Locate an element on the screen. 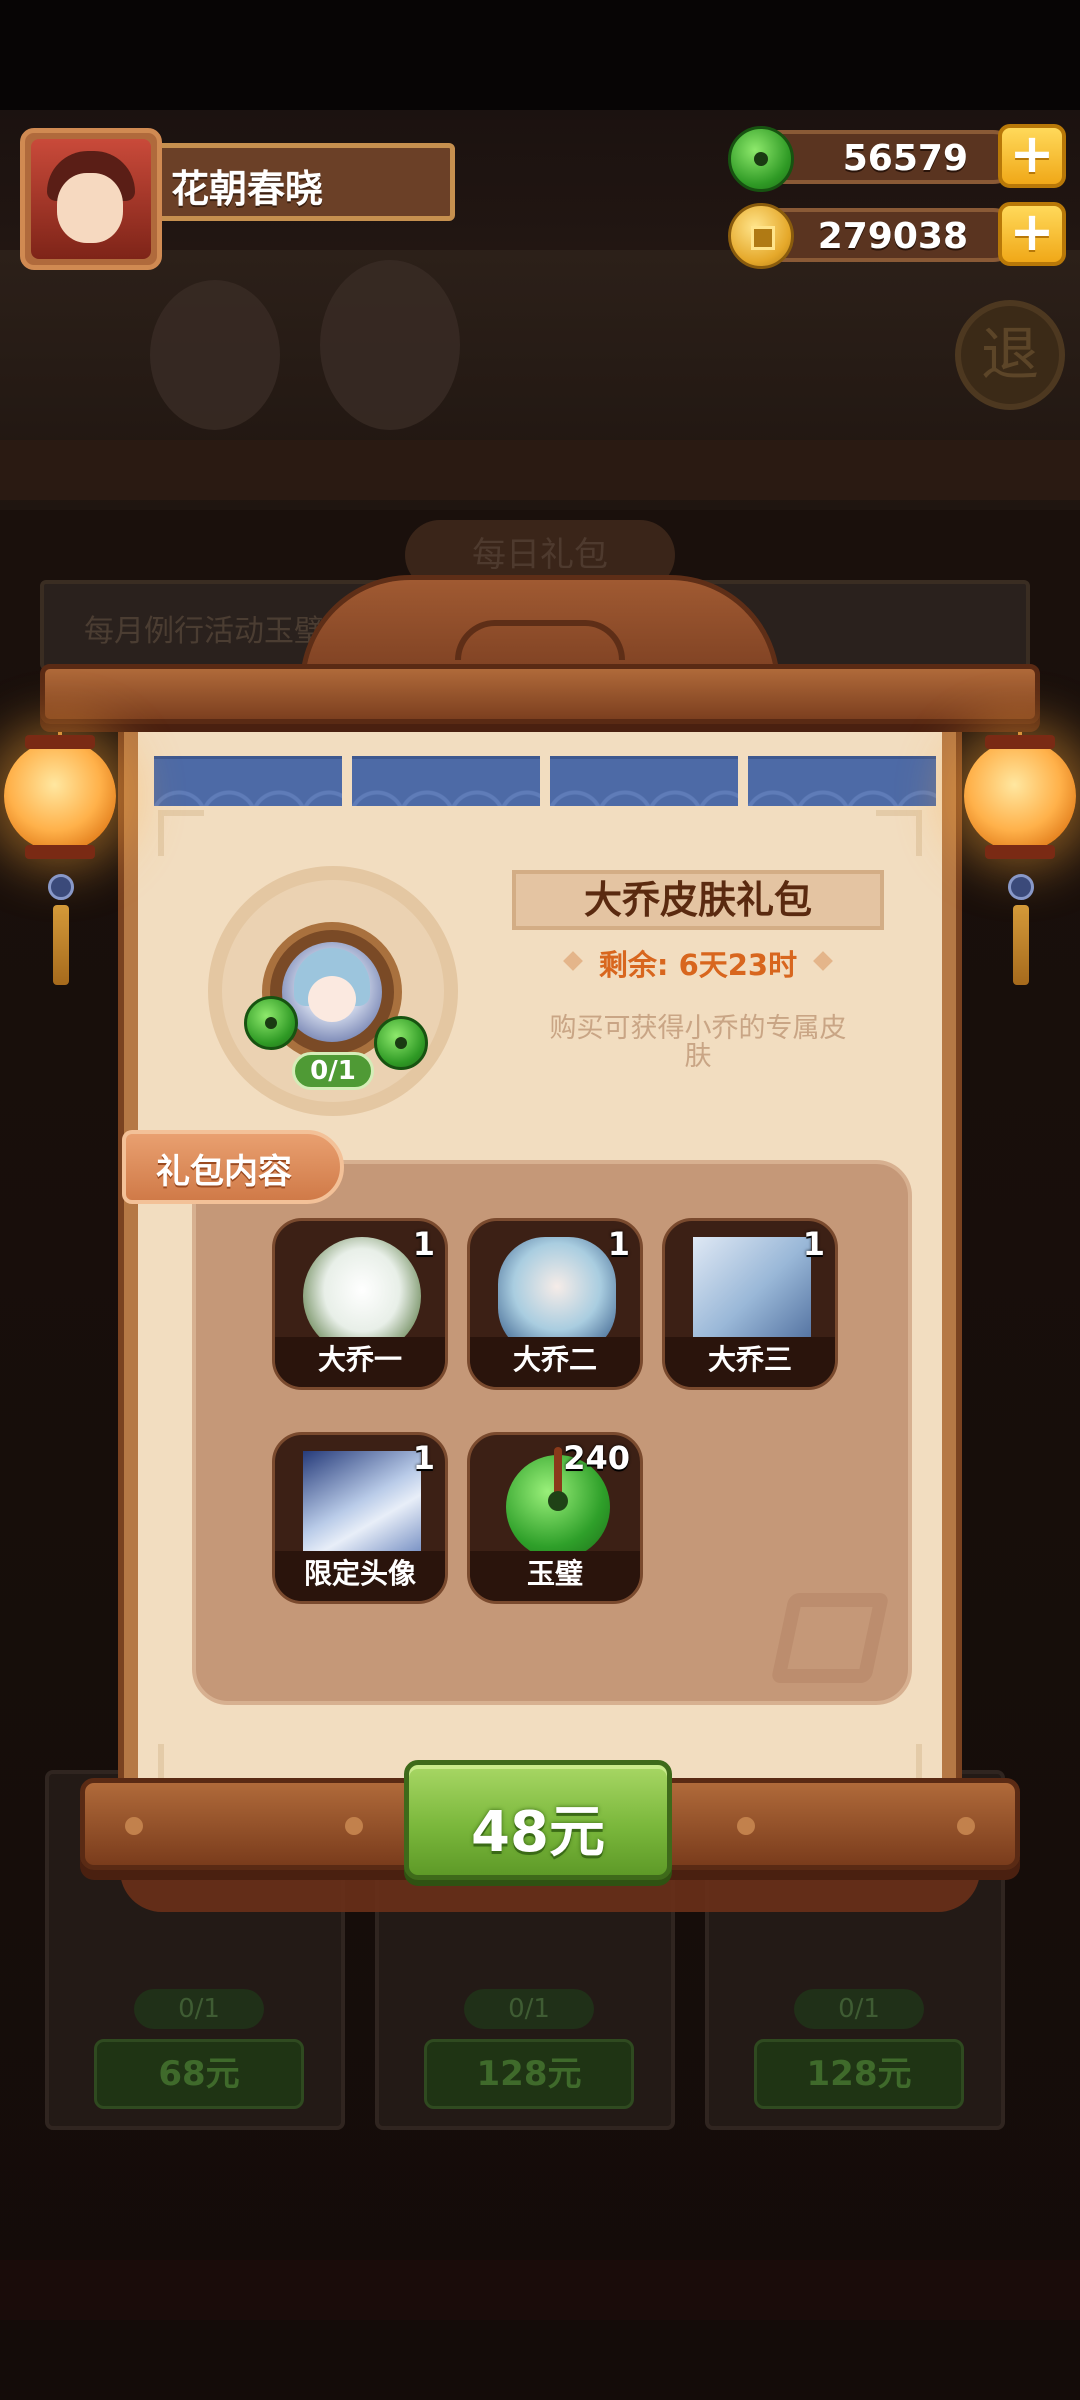 This screenshot has height=2400, width=1080. reward-label: 限定头像 is located at coordinates (360, 1576).